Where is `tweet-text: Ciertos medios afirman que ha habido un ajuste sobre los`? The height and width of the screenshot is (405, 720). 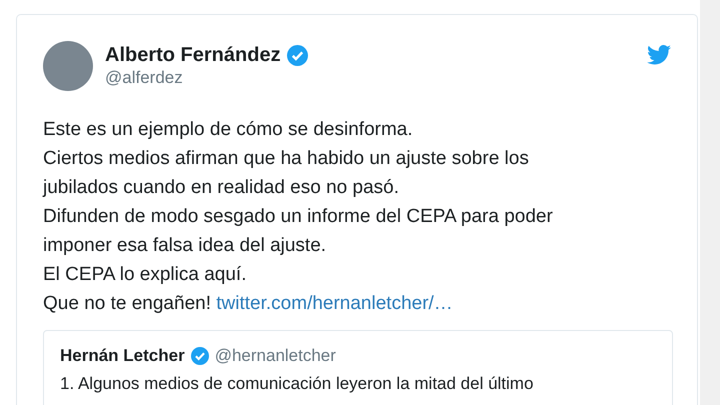 tweet-text: Ciertos medios afirman que ha habido un ajuste sobre los is located at coordinates (286, 159).